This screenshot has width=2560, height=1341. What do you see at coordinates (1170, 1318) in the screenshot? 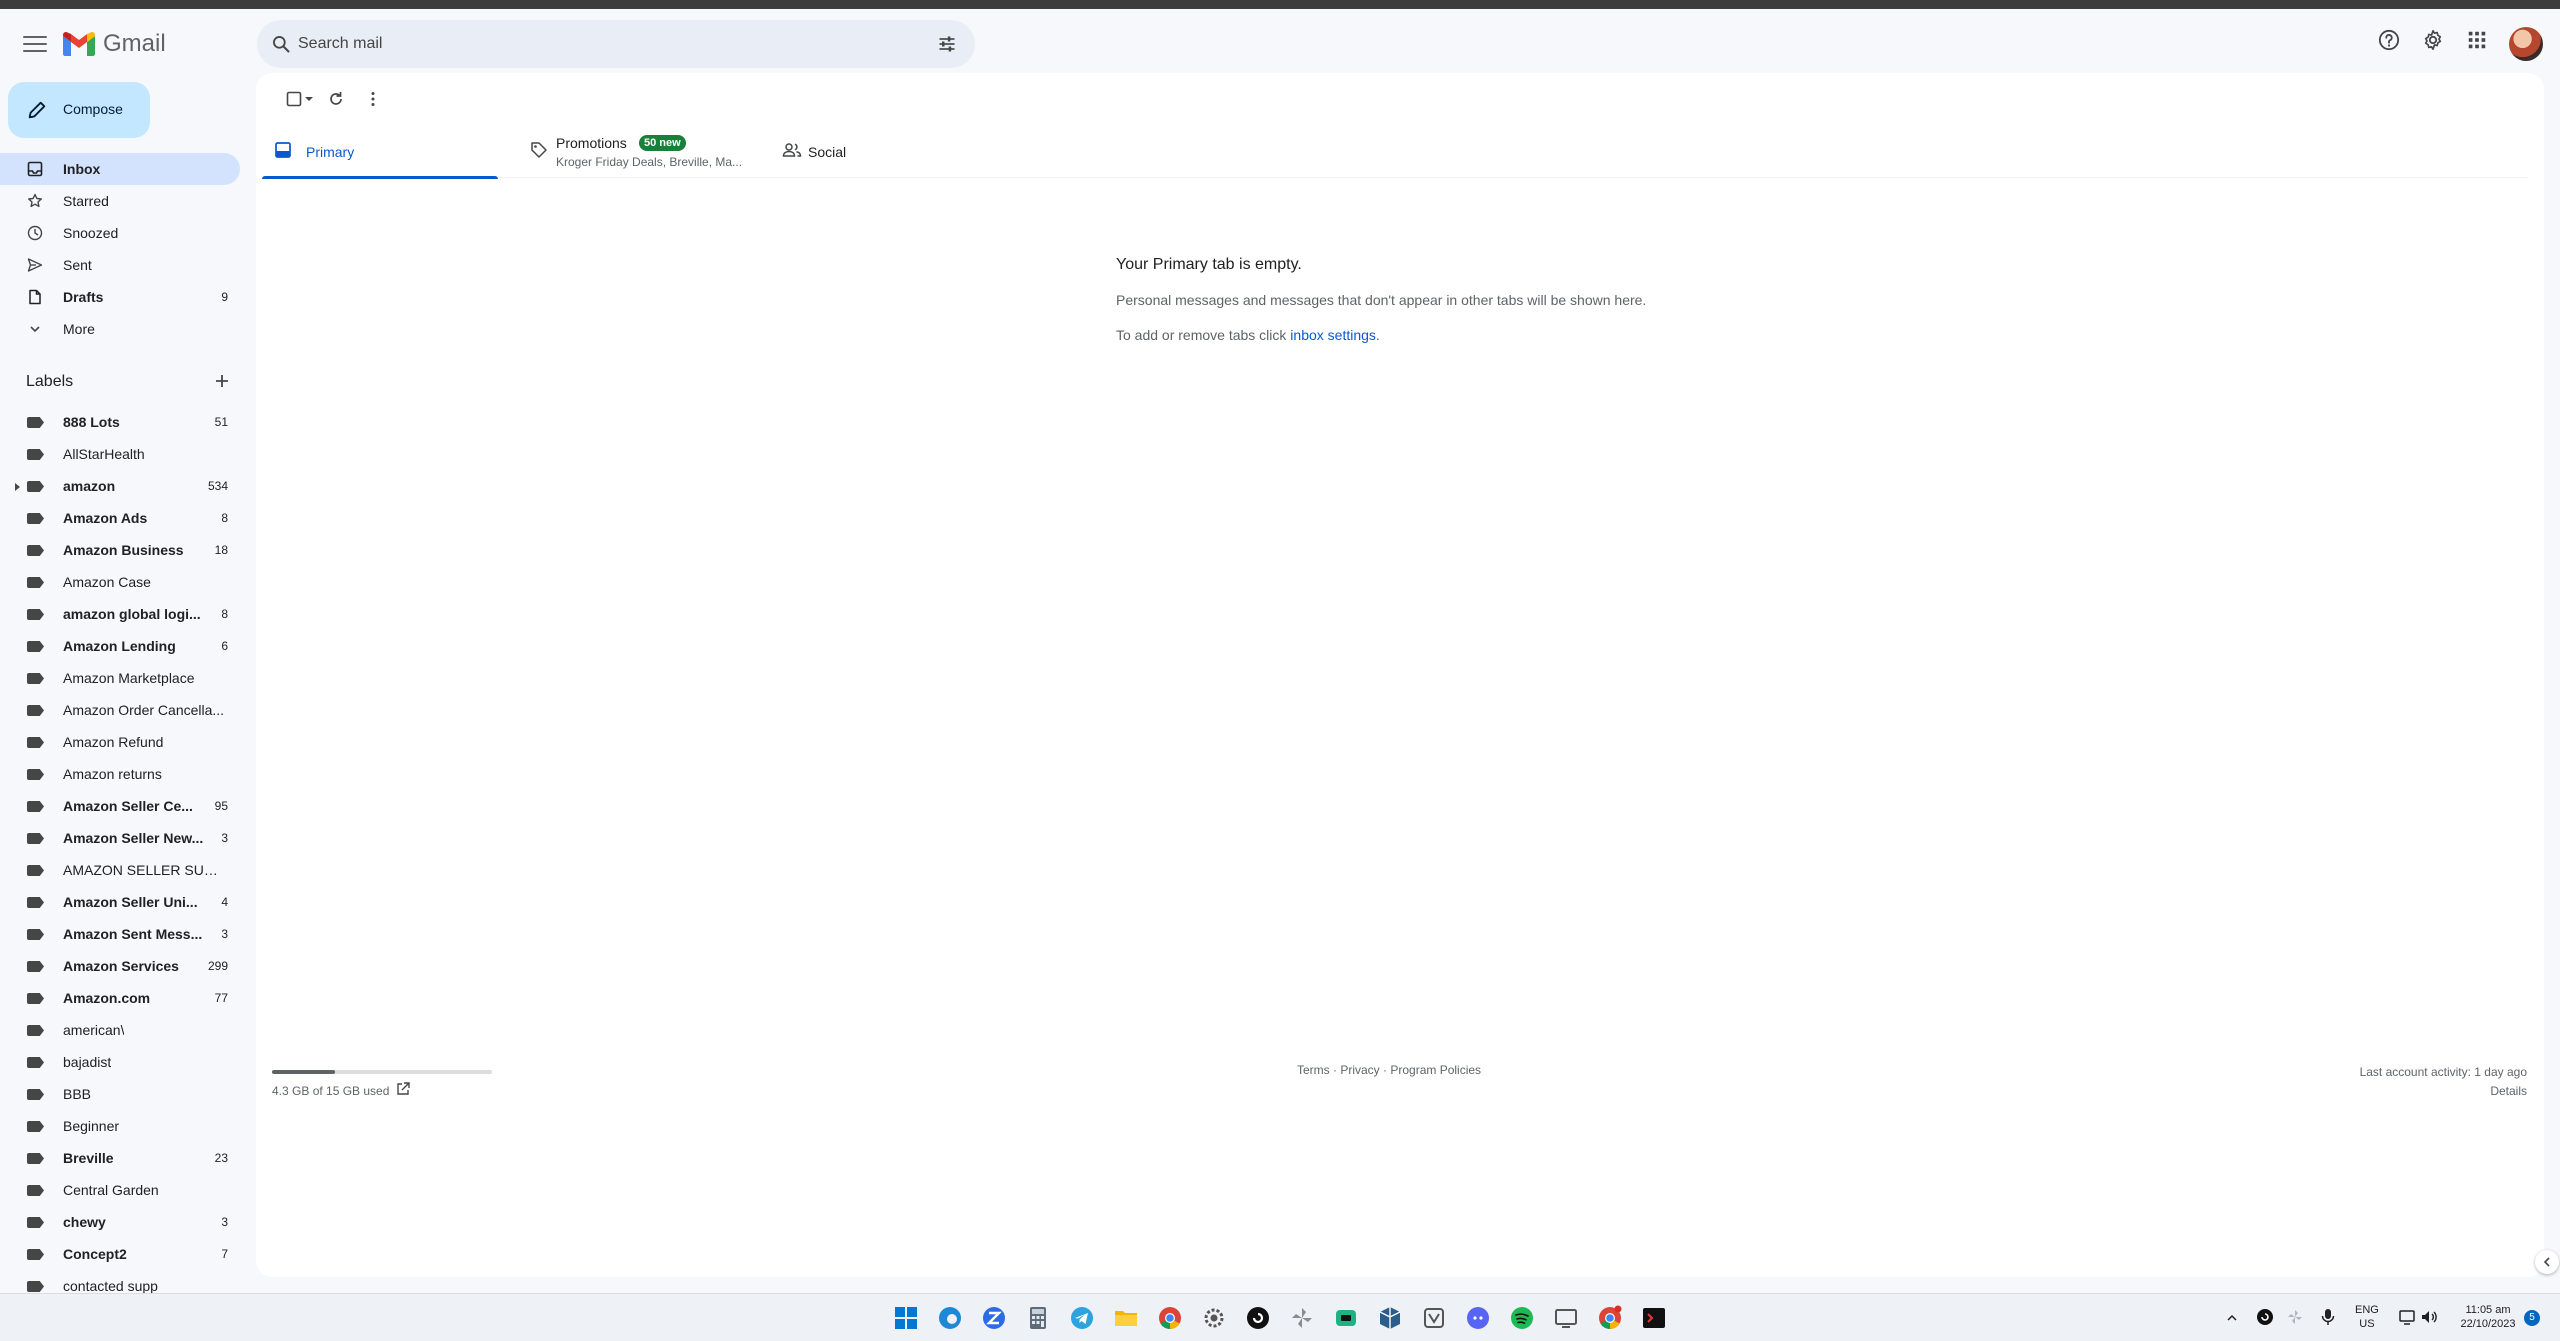
I see `chrome-icon` at bounding box center [1170, 1318].